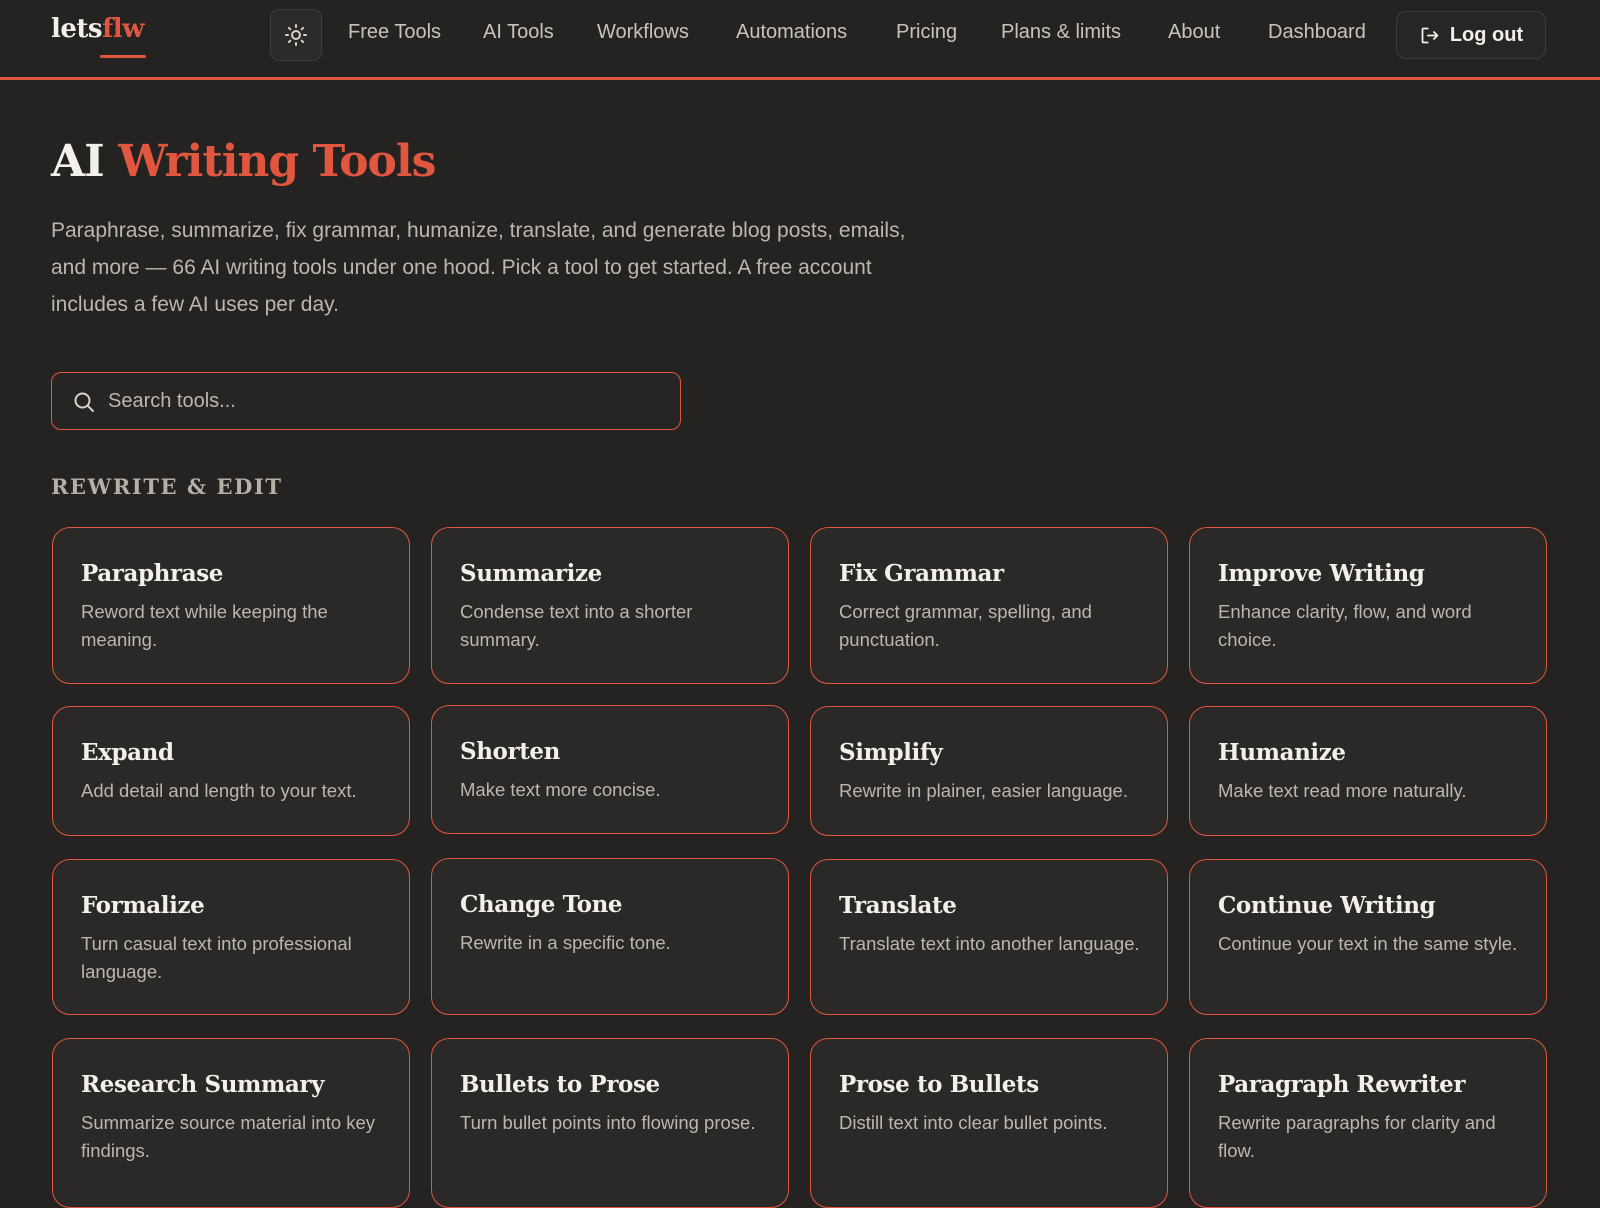 The width and height of the screenshot is (1600, 1208). Describe the element at coordinates (891, 752) in the screenshot. I see `tool-card-title: Simplify` at that location.